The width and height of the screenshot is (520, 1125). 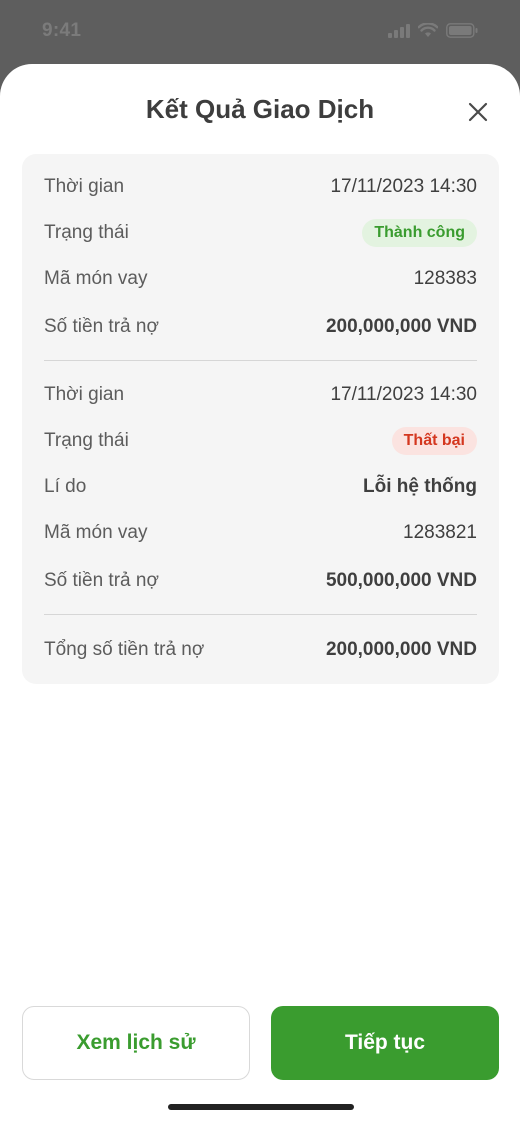 I want to click on loan-id-value: 1283821, so click(x=440, y=532).